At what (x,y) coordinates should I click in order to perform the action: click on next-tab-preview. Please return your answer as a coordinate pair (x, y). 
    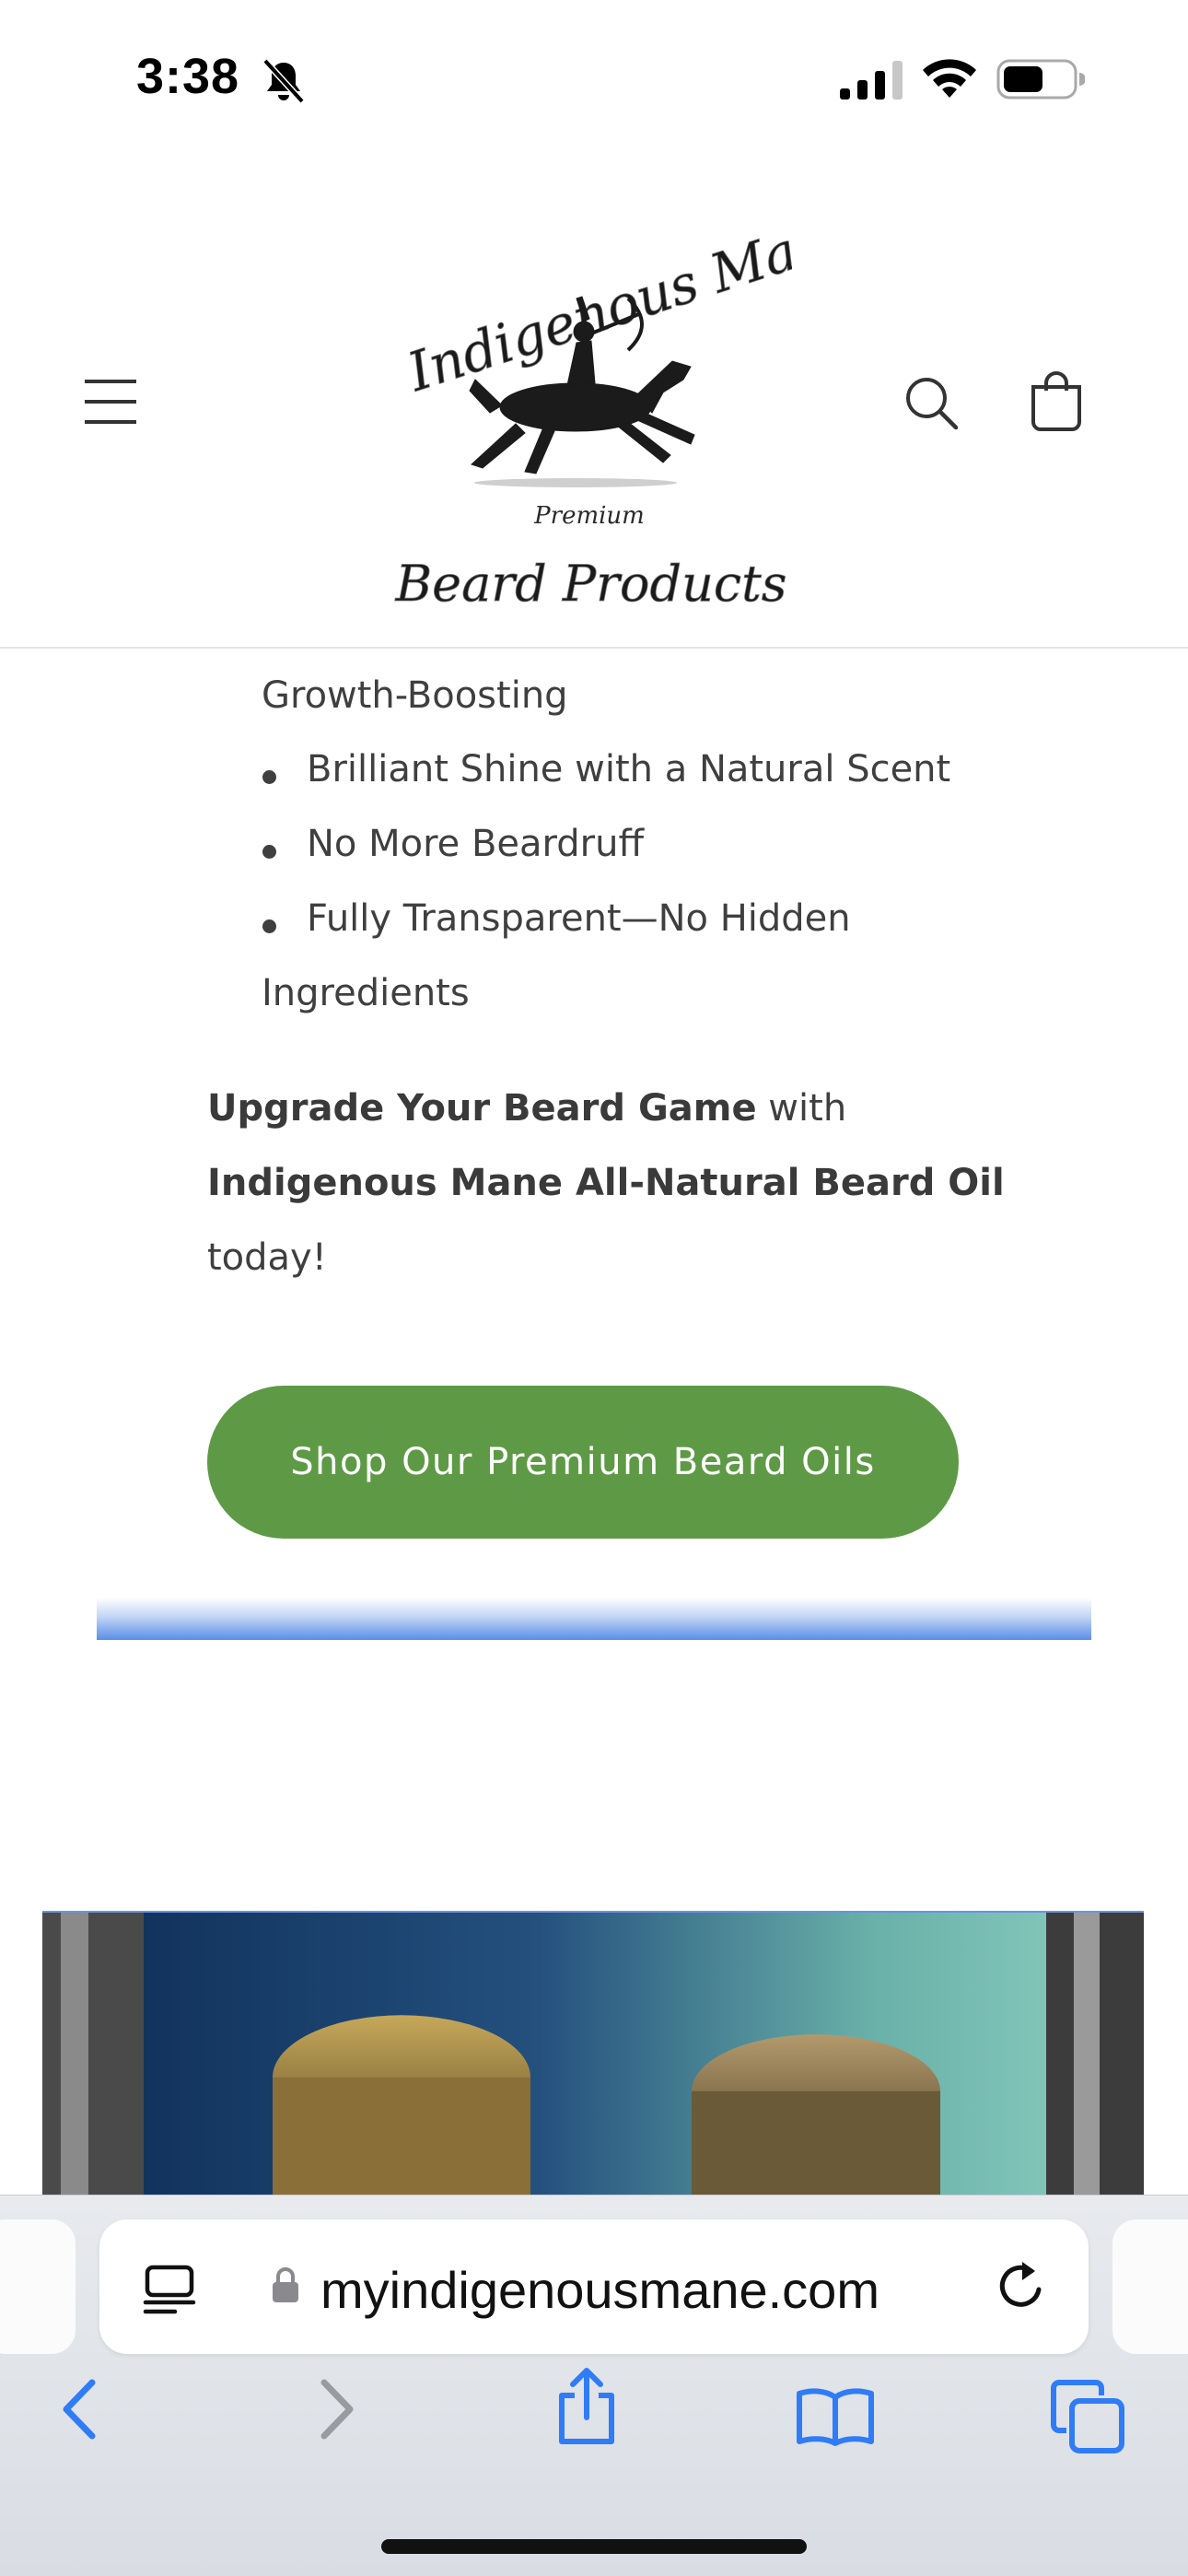
    Looking at the image, I should click on (1150, 2286).